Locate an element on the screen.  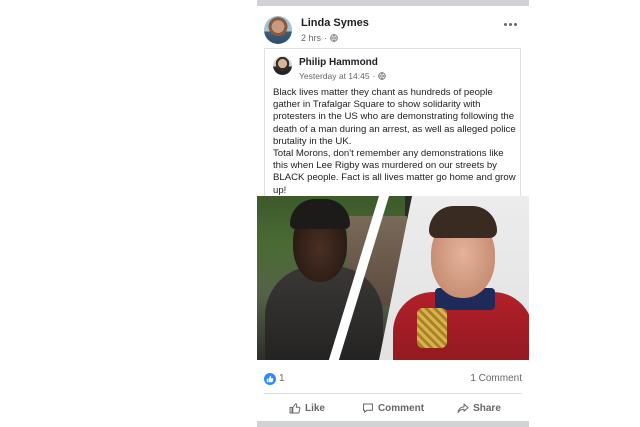
like-count: 1 is located at coordinates (282, 378).